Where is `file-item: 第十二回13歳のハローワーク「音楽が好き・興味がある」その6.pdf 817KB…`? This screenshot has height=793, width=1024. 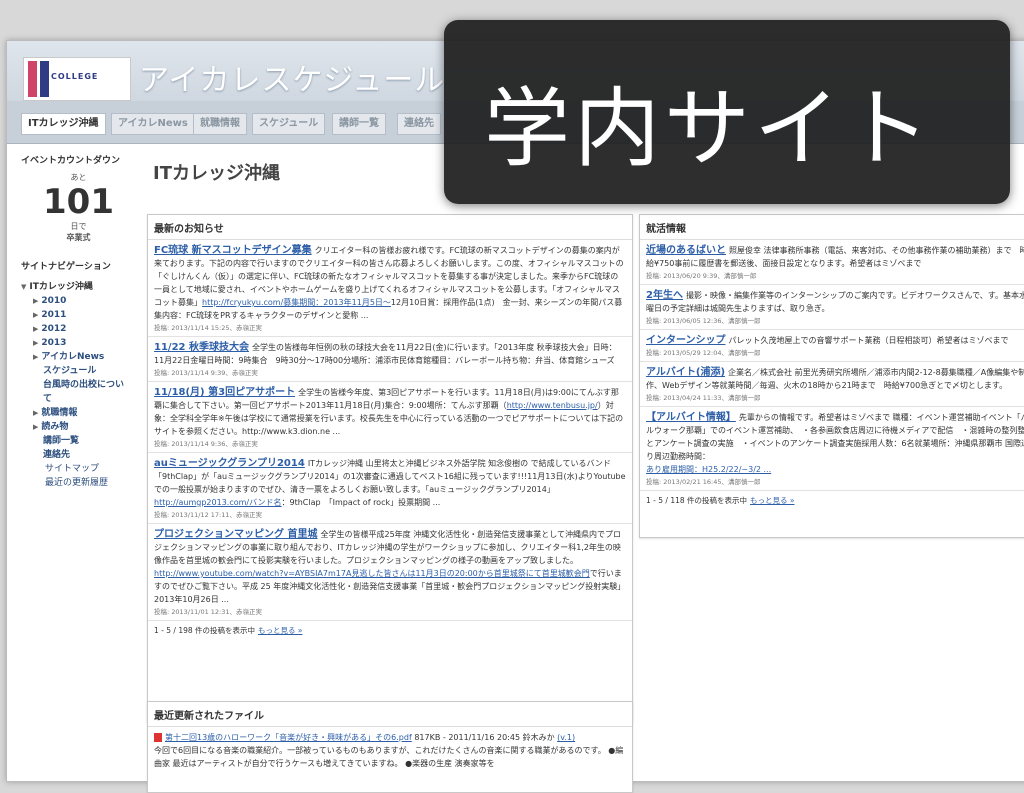
file-item: 第十二回13歳のハローワーク「音楽が好き・興味がある」その6.pdf 817KB… is located at coordinates (390, 750).